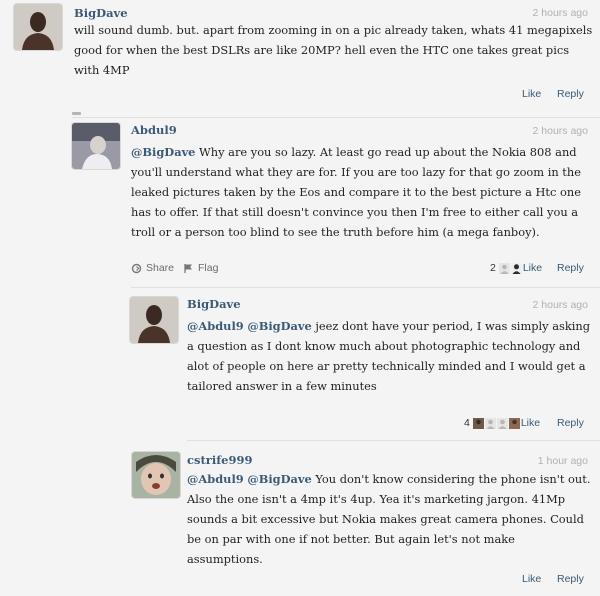  Describe the element at coordinates (493, 268) in the screenshot. I see `like-count: 2` at that location.